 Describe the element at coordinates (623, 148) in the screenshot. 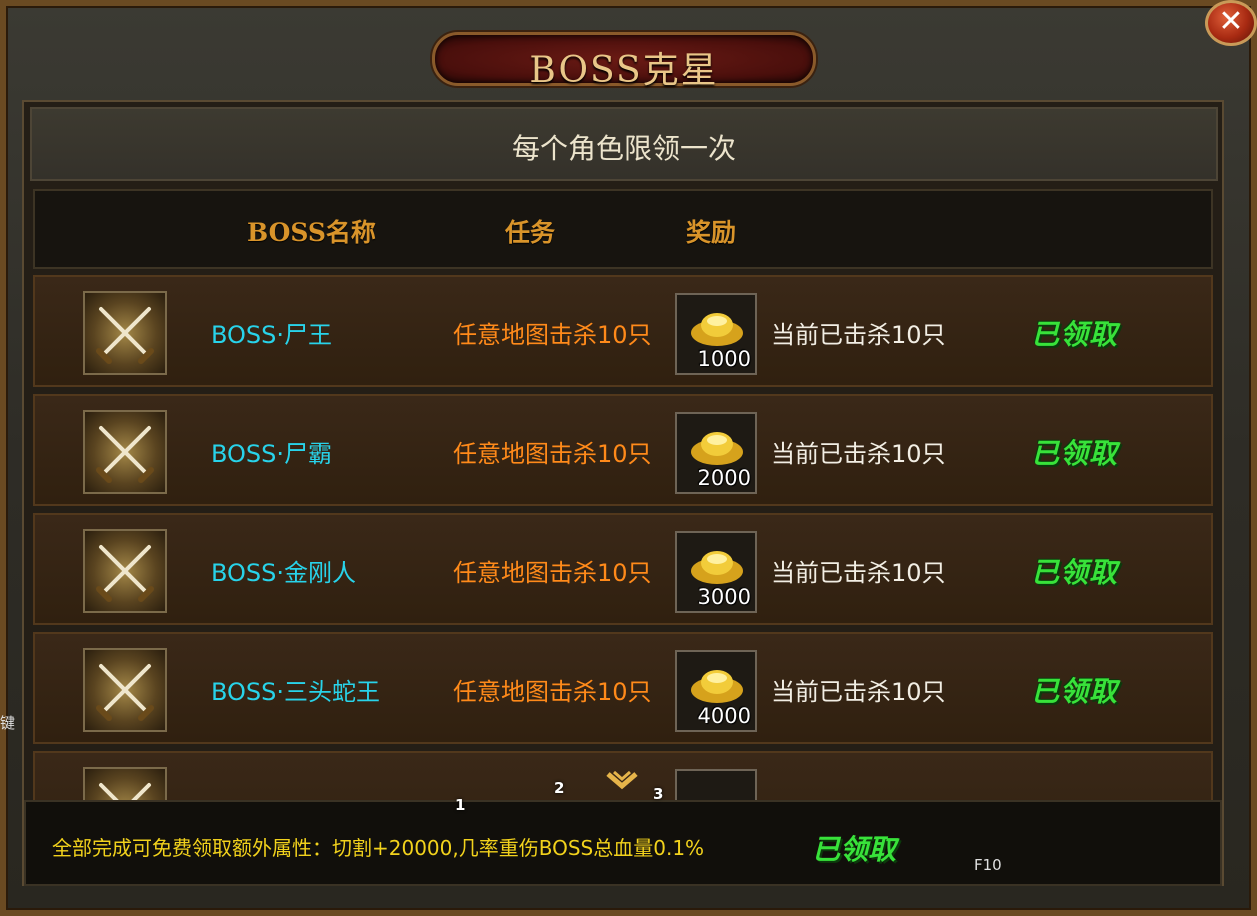

I see `notice-text: 每个角色限领一次` at that location.